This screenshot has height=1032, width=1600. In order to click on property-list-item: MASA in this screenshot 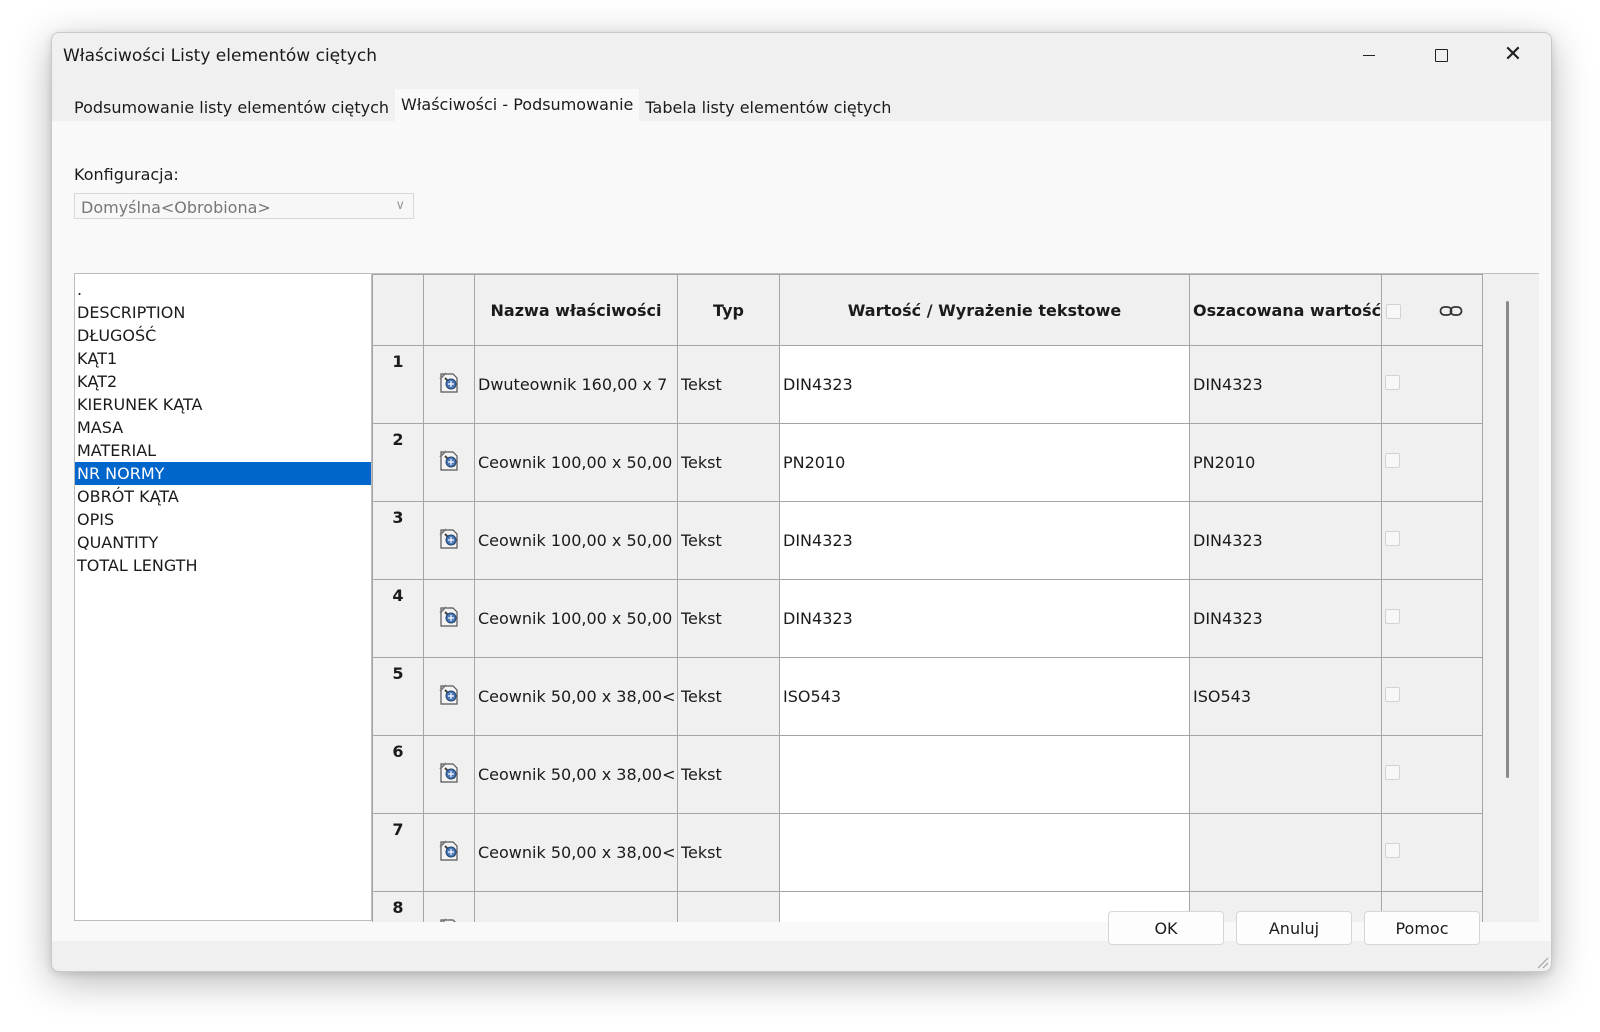, I will do `click(223, 427)`.